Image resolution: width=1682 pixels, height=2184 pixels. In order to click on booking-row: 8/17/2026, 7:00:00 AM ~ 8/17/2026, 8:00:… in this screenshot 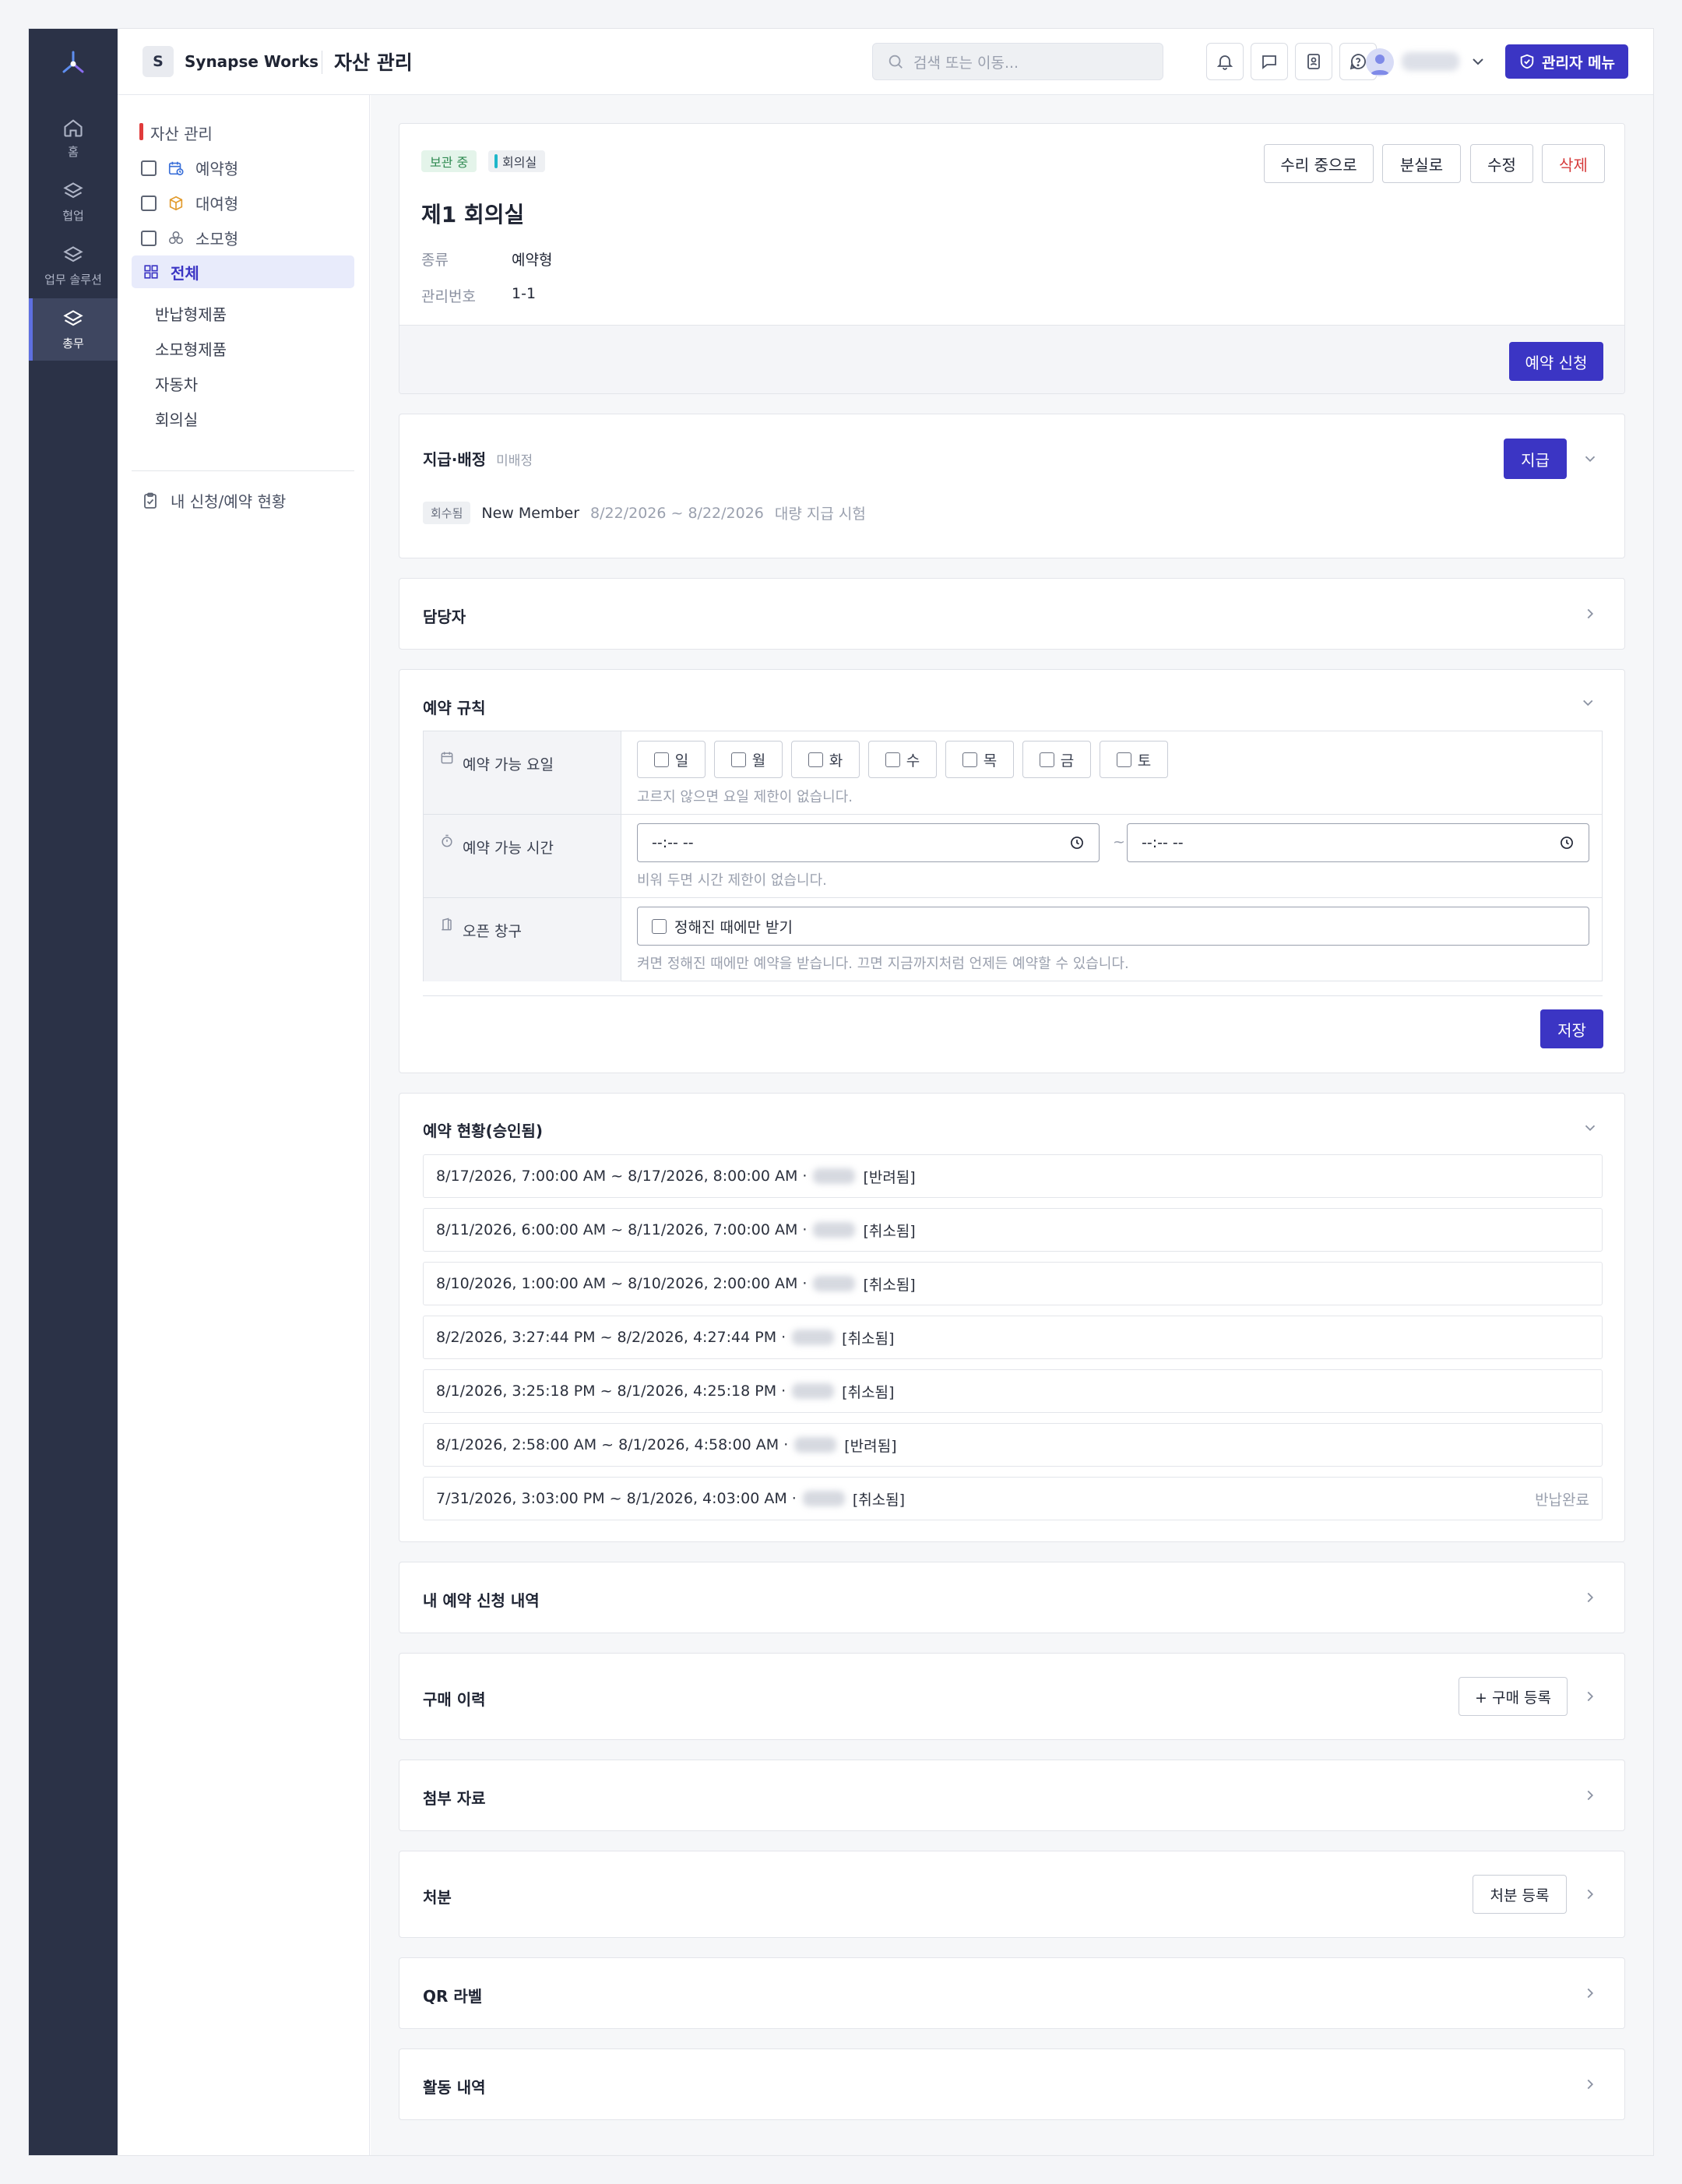, I will do `click(1013, 1176)`.